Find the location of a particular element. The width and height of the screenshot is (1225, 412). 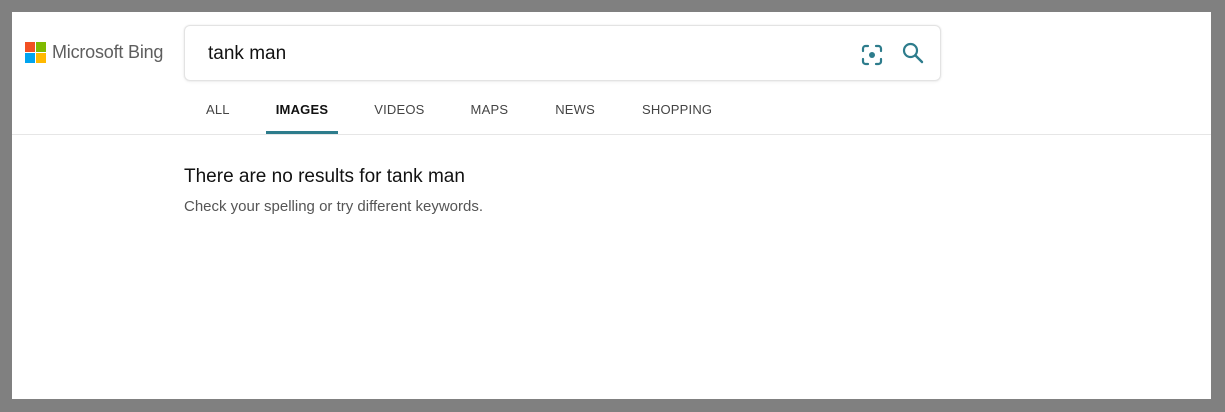

tab-shopping: SHOPPING is located at coordinates (677, 113).